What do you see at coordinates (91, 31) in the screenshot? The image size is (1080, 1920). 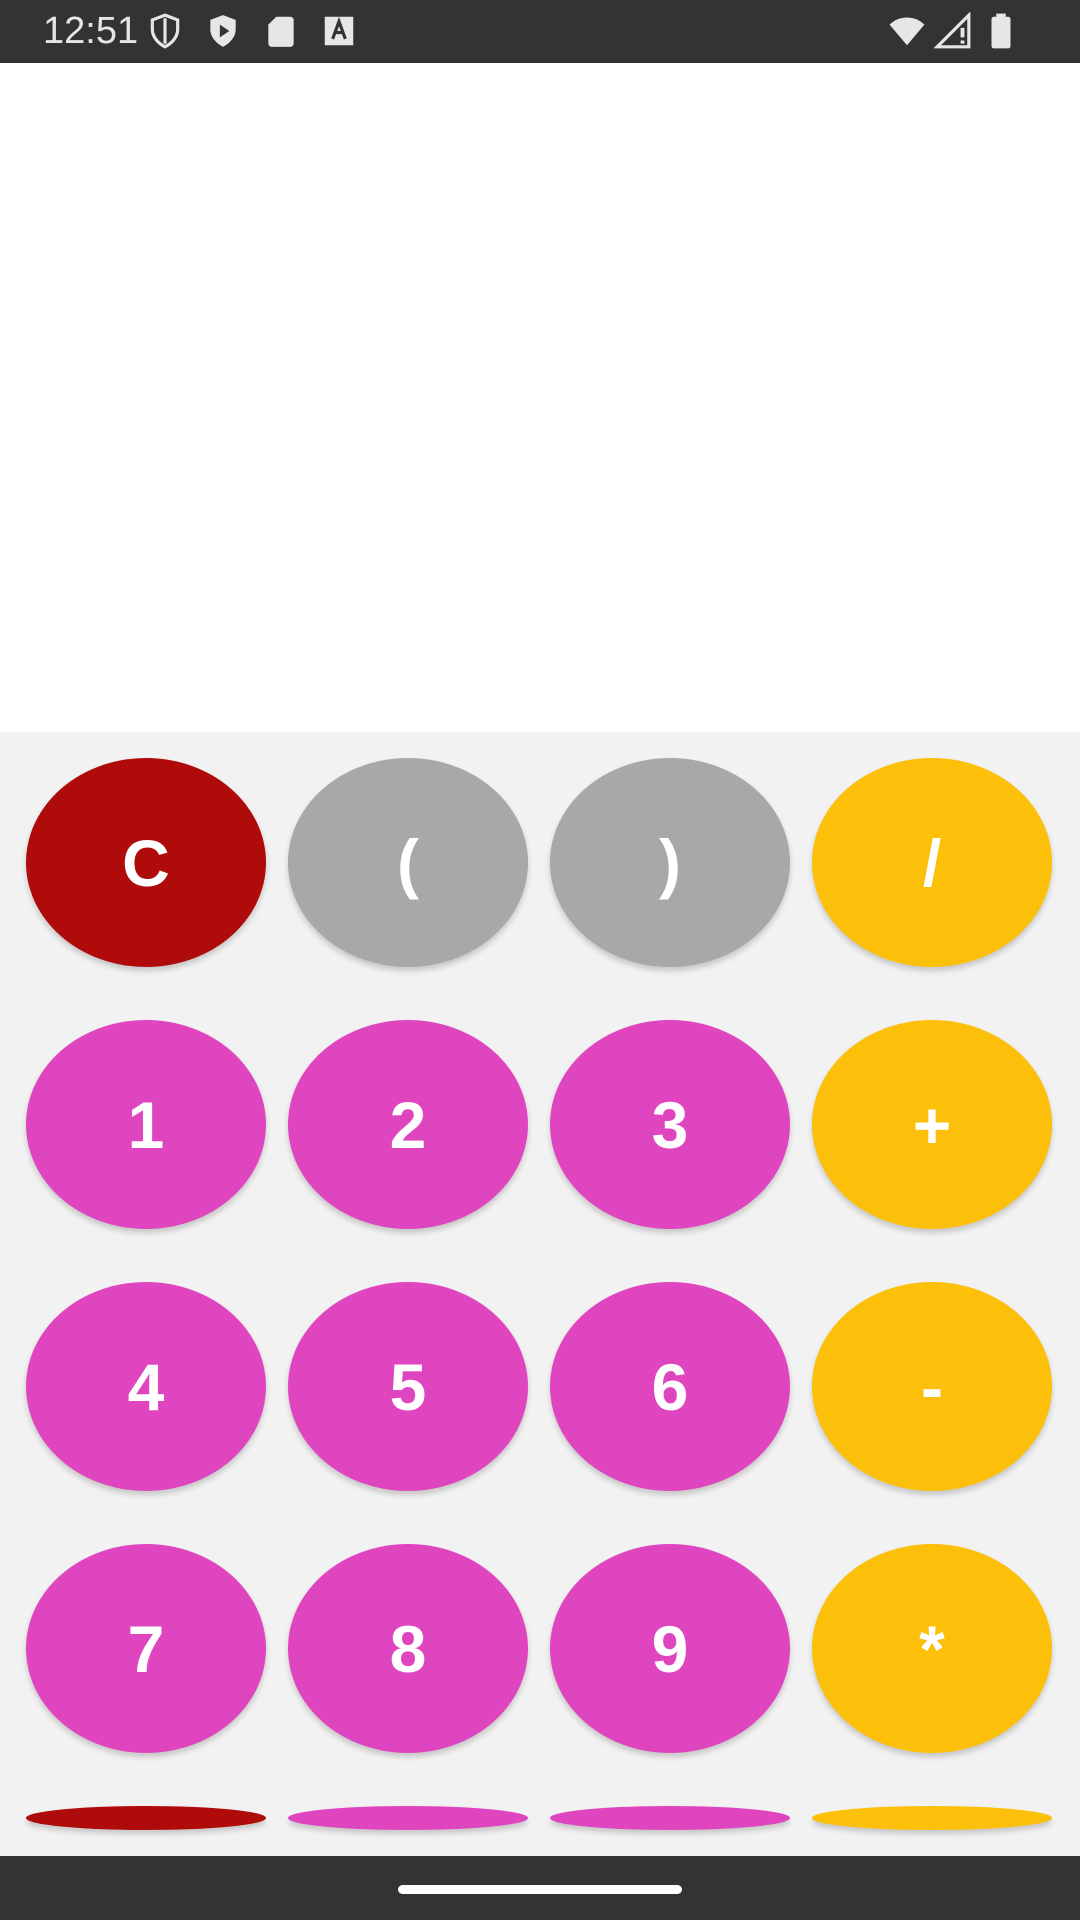 I see `status-time: 12:51` at bounding box center [91, 31].